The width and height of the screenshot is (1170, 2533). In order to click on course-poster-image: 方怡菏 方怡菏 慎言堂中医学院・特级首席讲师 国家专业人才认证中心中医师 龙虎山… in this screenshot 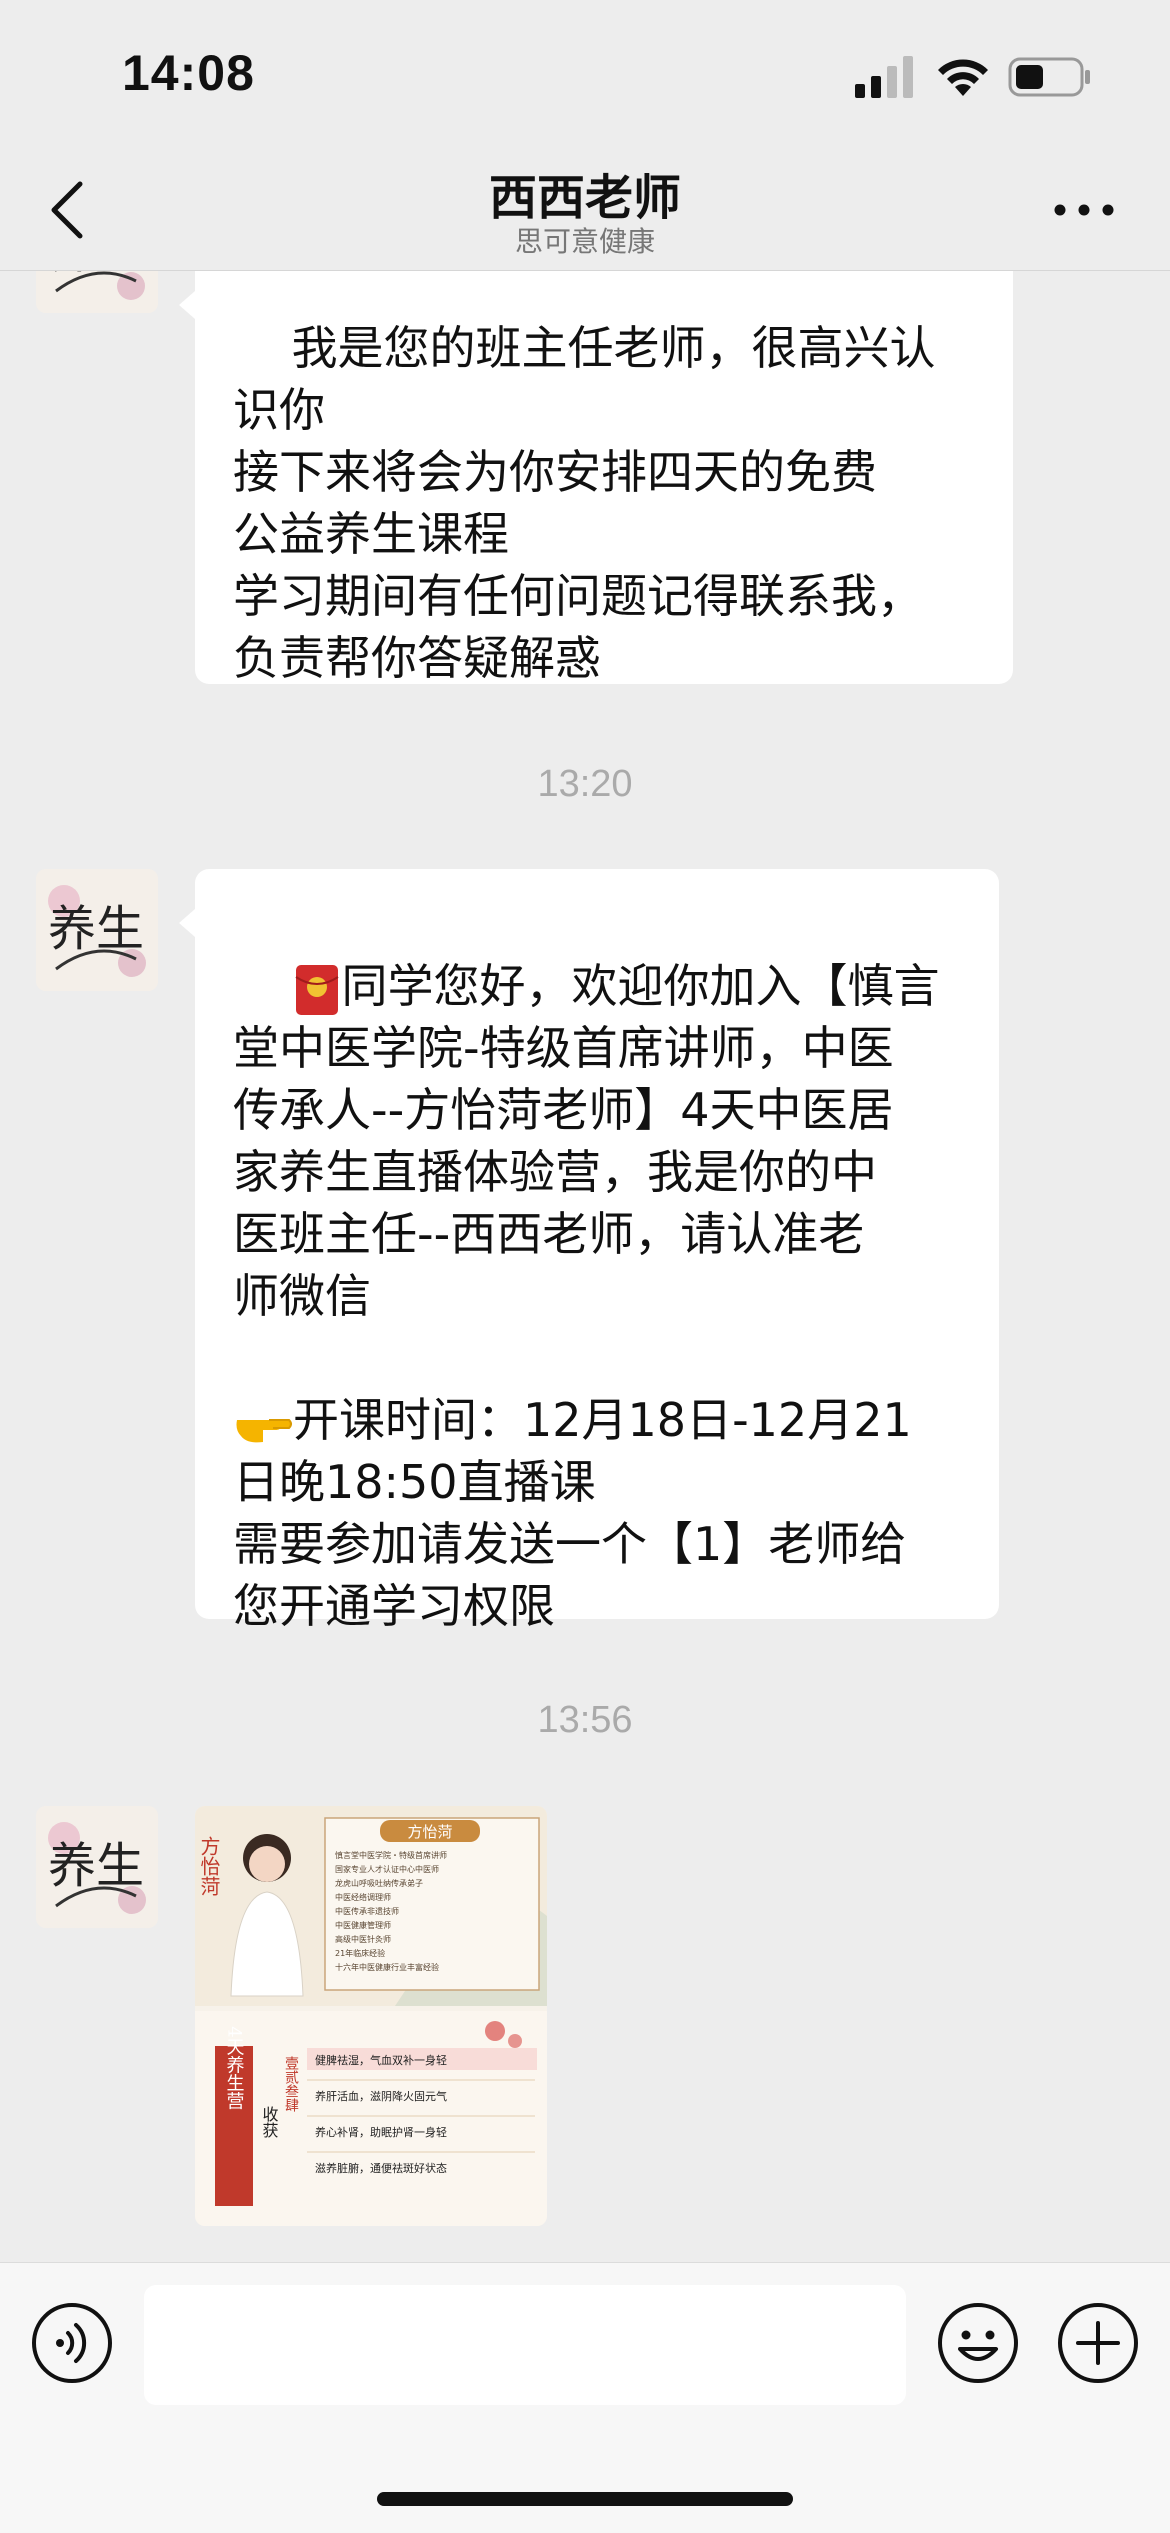, I will do `click(371, 2016)`.